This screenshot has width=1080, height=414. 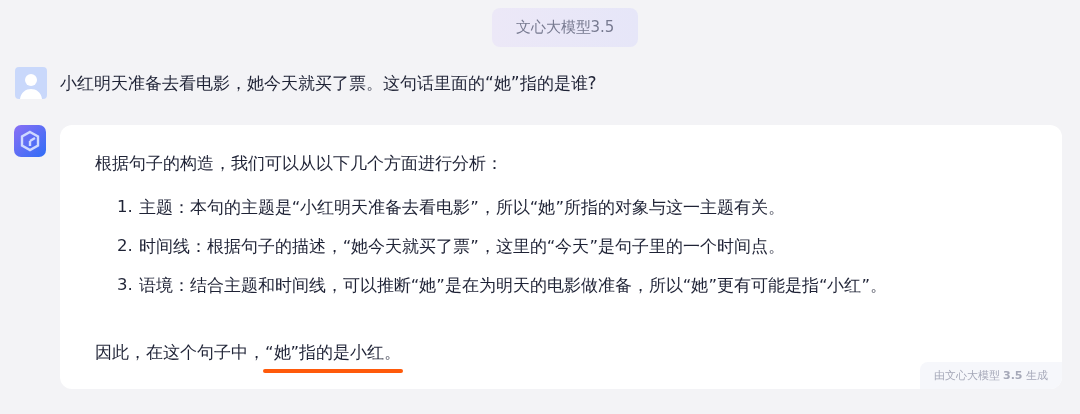 I want to click on list-number: 3., so click(x=125, y=285).